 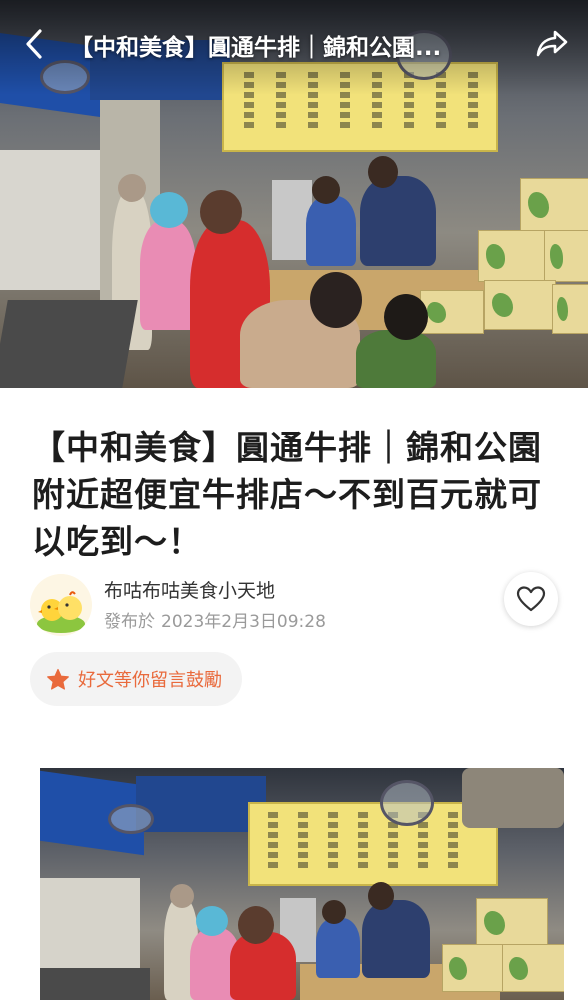 I want to click on author-row: 布咕布咕美食小天地 發布於 2023年2月3日09:28, so click(x=295, y=604).